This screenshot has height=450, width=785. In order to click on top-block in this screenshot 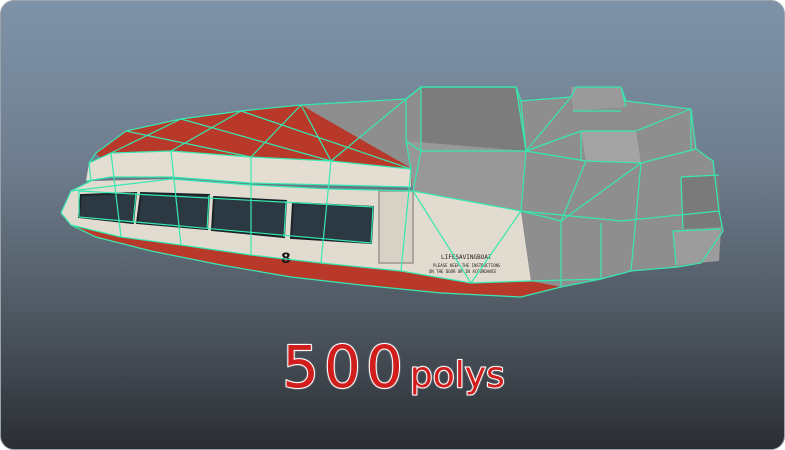, I will do `click(473, 119)`.